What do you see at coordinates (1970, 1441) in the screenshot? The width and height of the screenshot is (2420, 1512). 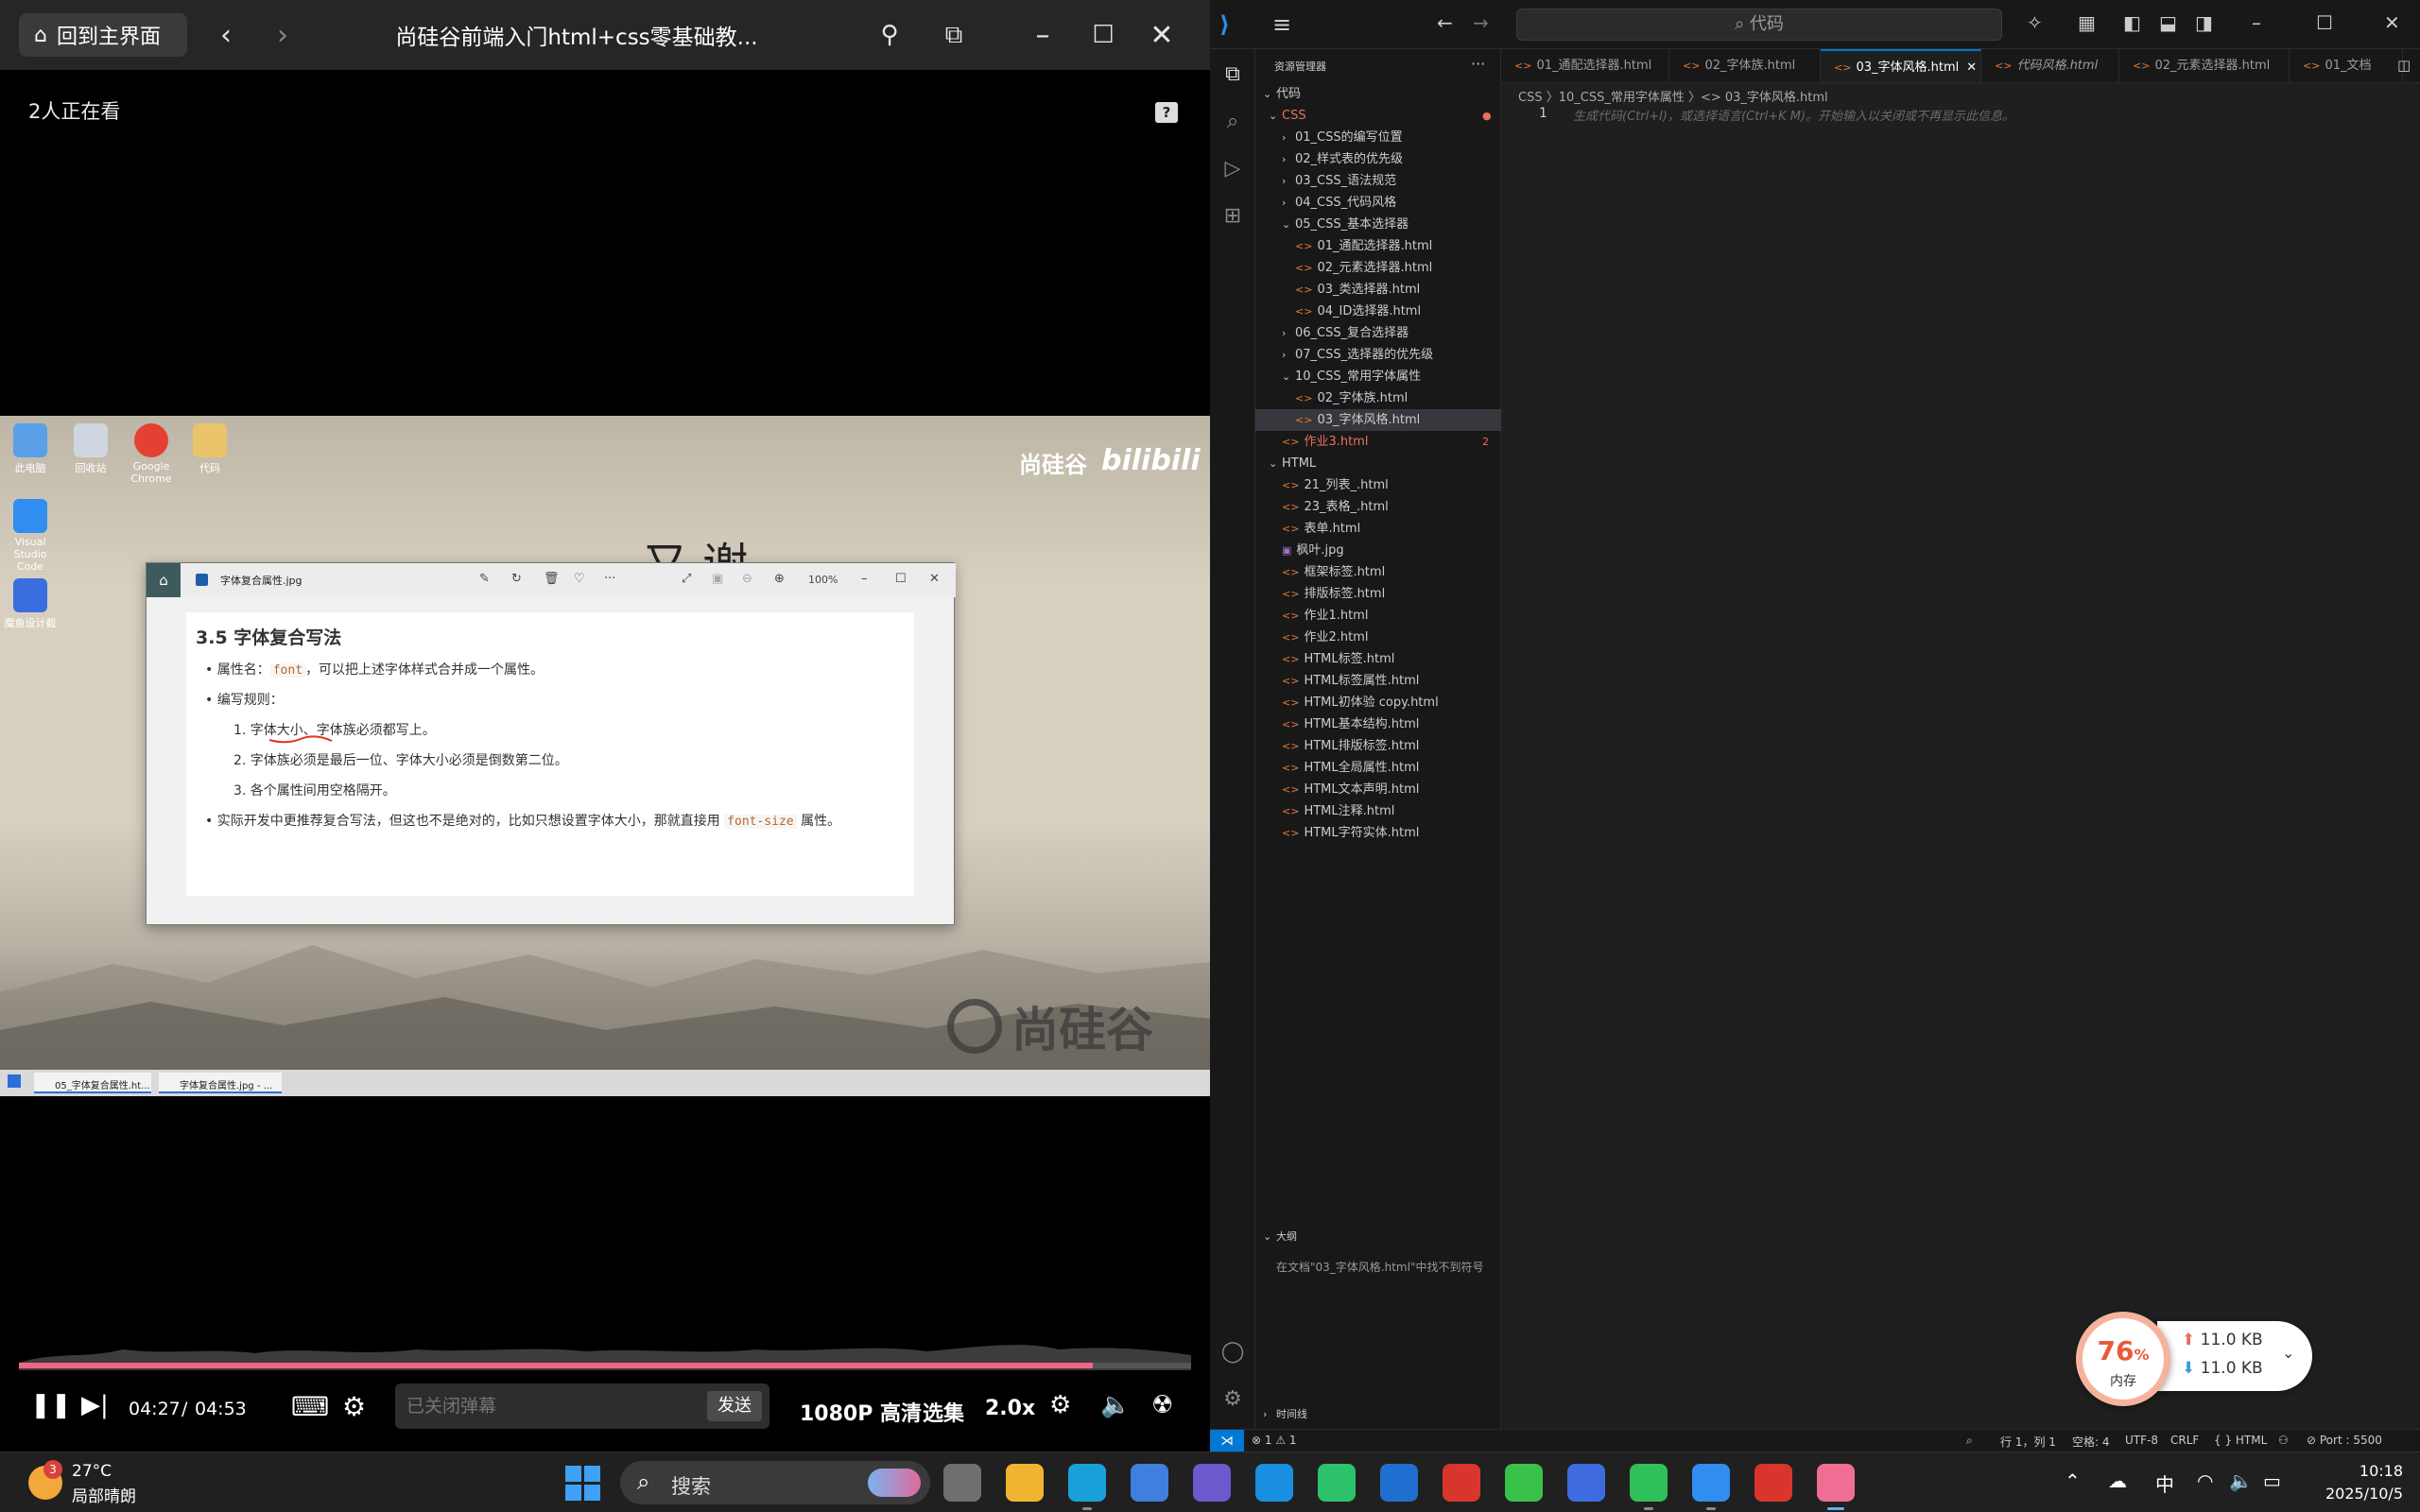 I see `zoom-icon: ⌕` at bounding box center [1970, 1441].